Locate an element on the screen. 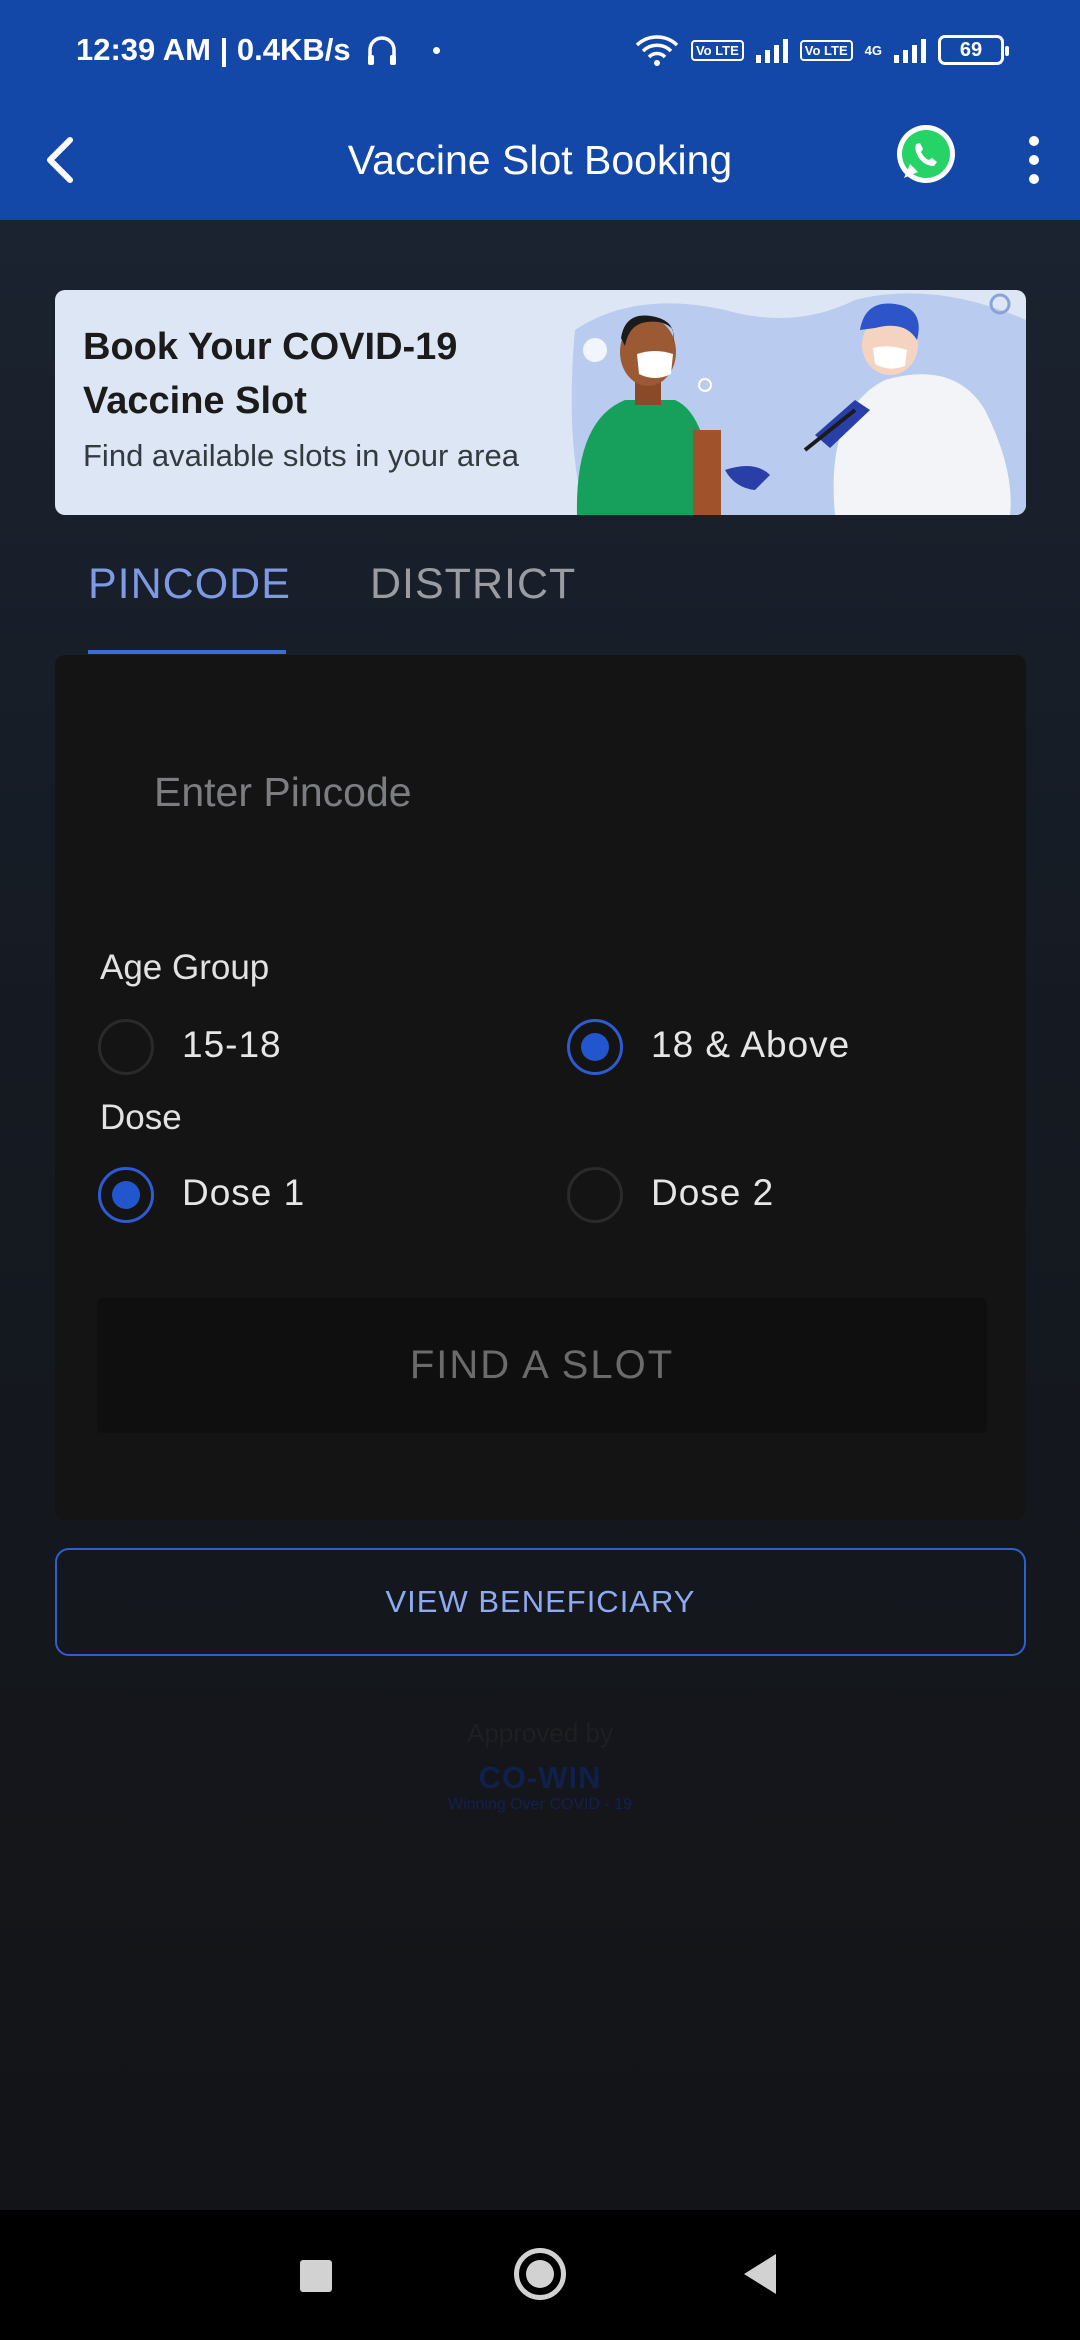 This screenshot has width=1080, height=2340. battery-level: 69 is located at coordinates (971, 49).